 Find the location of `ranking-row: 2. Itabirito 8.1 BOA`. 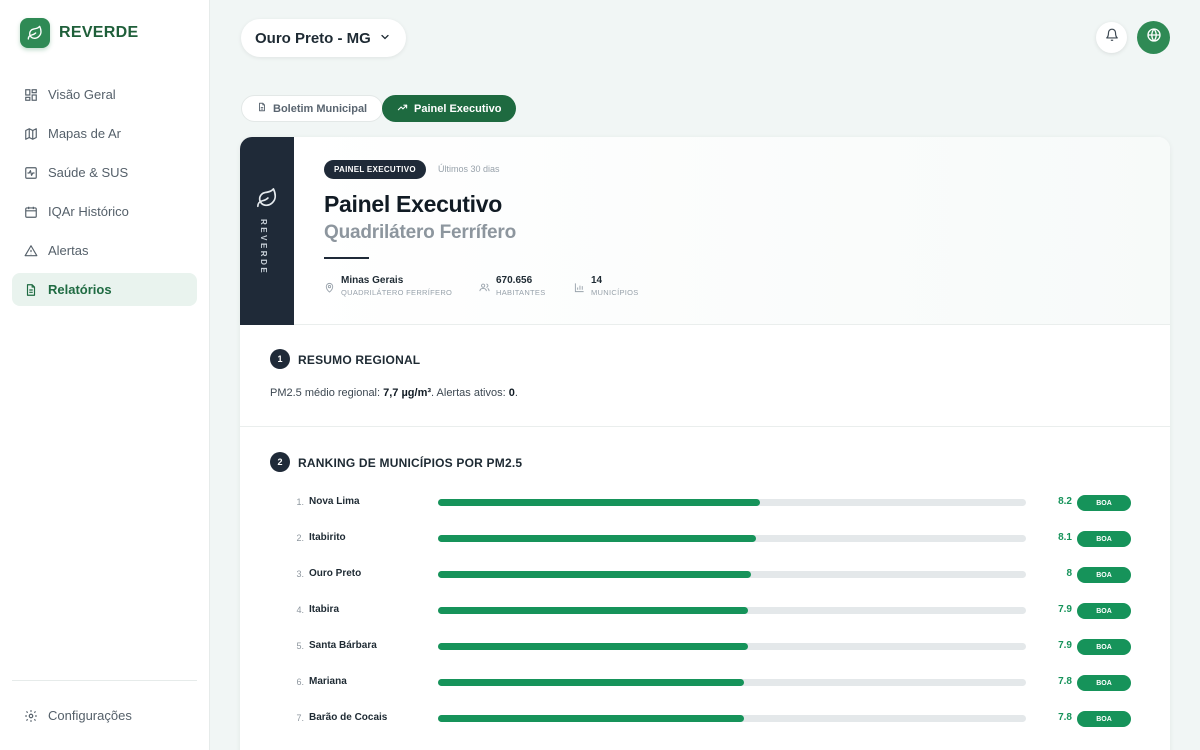

ranking-row: 2. Itabirito 8.1 BOA is located at coordinates (701, 539).